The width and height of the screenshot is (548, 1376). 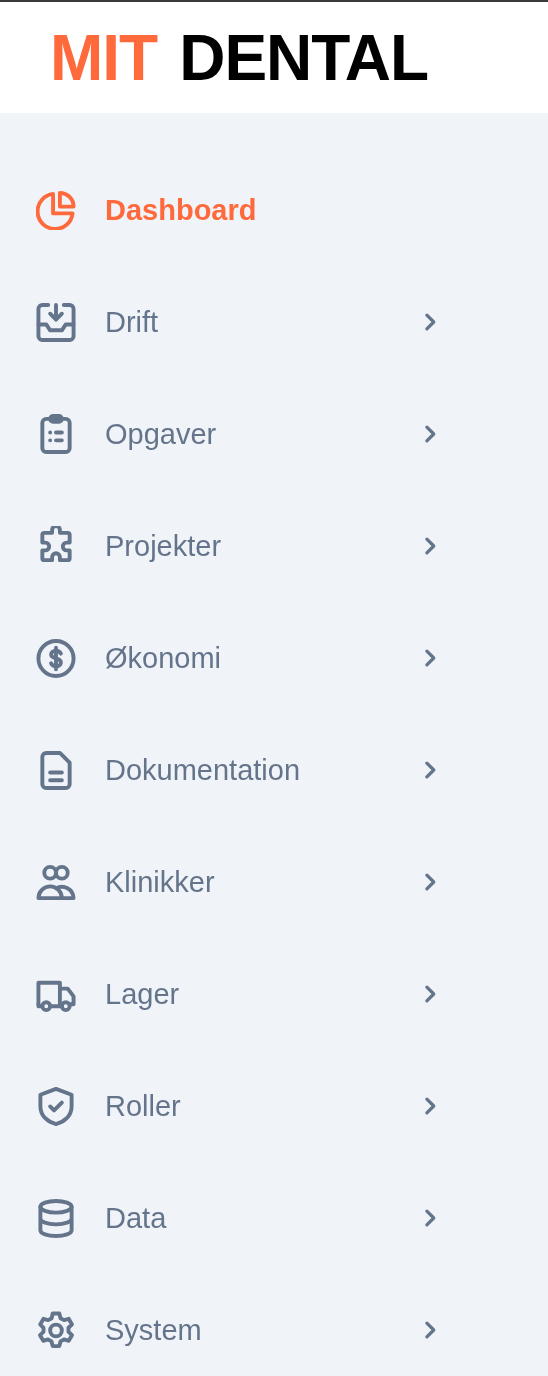 I want to click on users-icon, so click(x=56, y=882).